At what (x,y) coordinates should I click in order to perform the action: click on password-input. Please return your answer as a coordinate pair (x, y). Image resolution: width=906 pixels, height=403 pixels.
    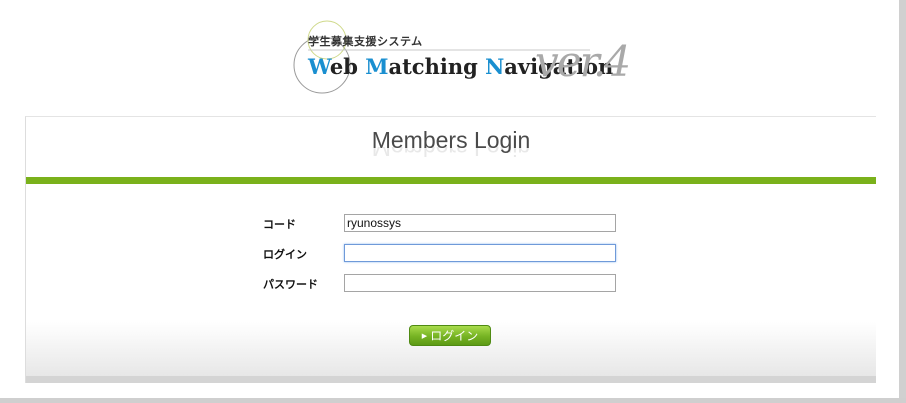
    Looking at the image, I should click on (480, 283).